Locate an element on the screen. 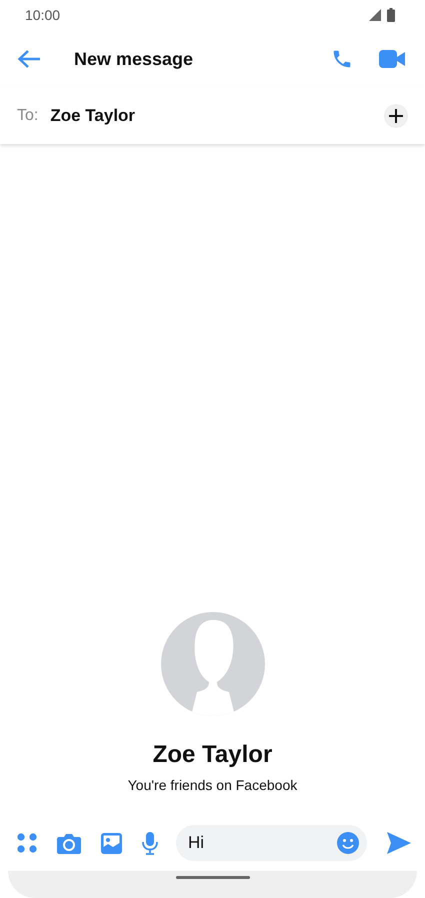 This screenshot has width=425, height=898. emoji-icon is located at coordinates (348, 843).